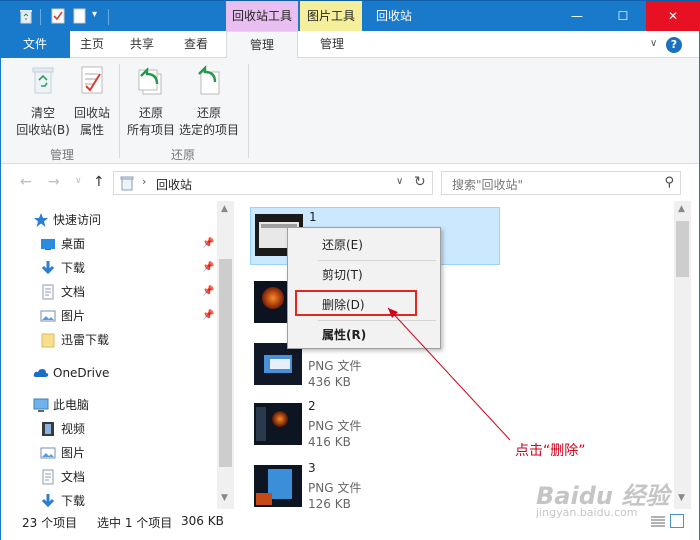 The image size is (700, 540). Describe the element at coordinates (94, 14) in the screenshot. I see `customize-quick-access-icon: ▾` at that location.